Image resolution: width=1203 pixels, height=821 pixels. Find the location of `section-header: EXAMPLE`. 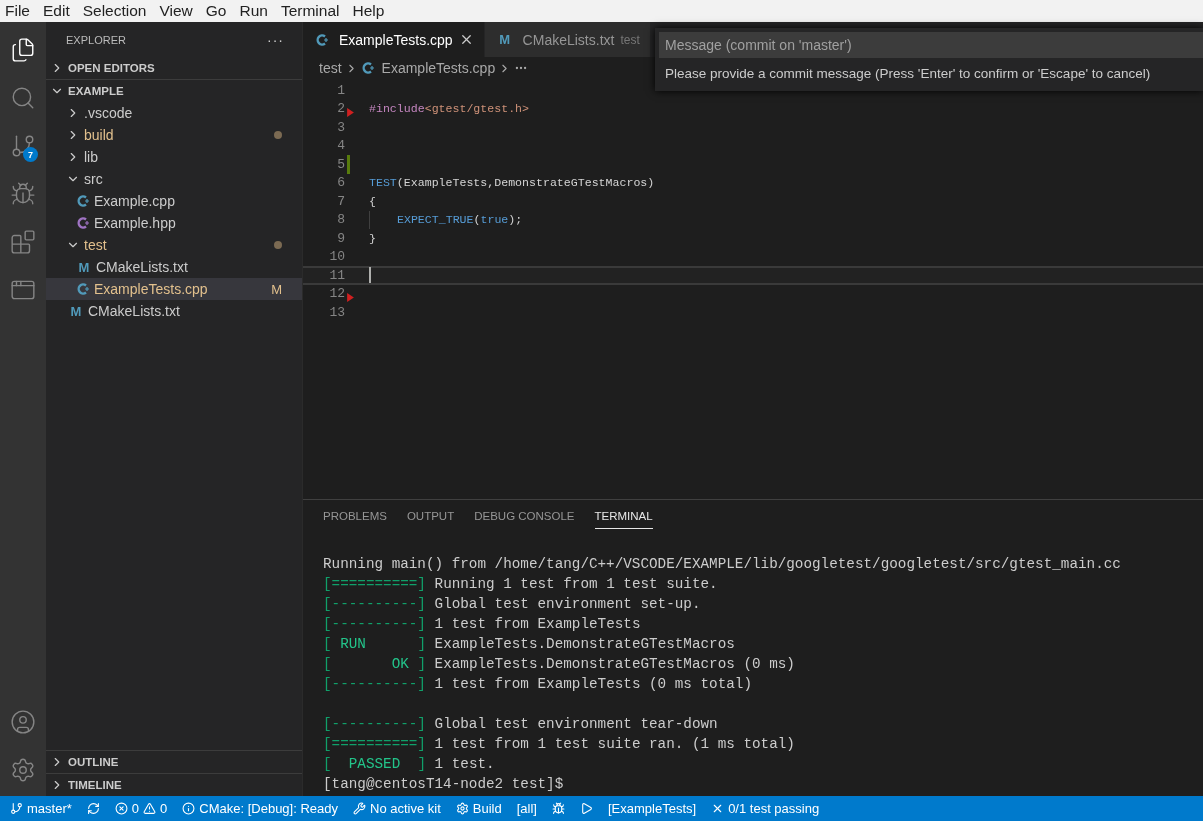

section-header: EXAMPLE is located at coordinates (174, 90).